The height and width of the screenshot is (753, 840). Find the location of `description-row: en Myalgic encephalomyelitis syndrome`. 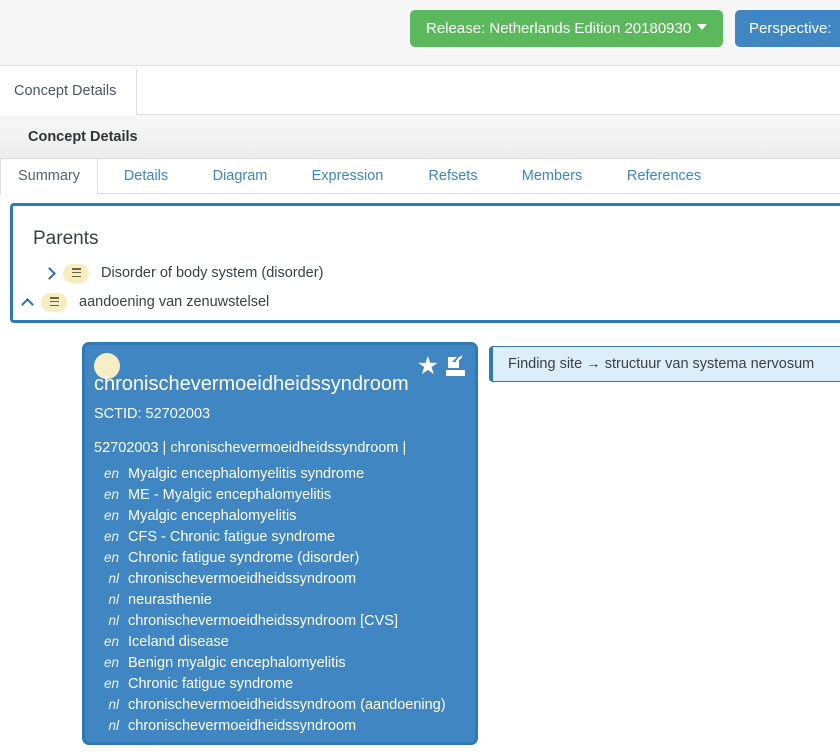

description-row: en Myalgic encephalomyelitis syndrome is located at coordinates (284, 476).